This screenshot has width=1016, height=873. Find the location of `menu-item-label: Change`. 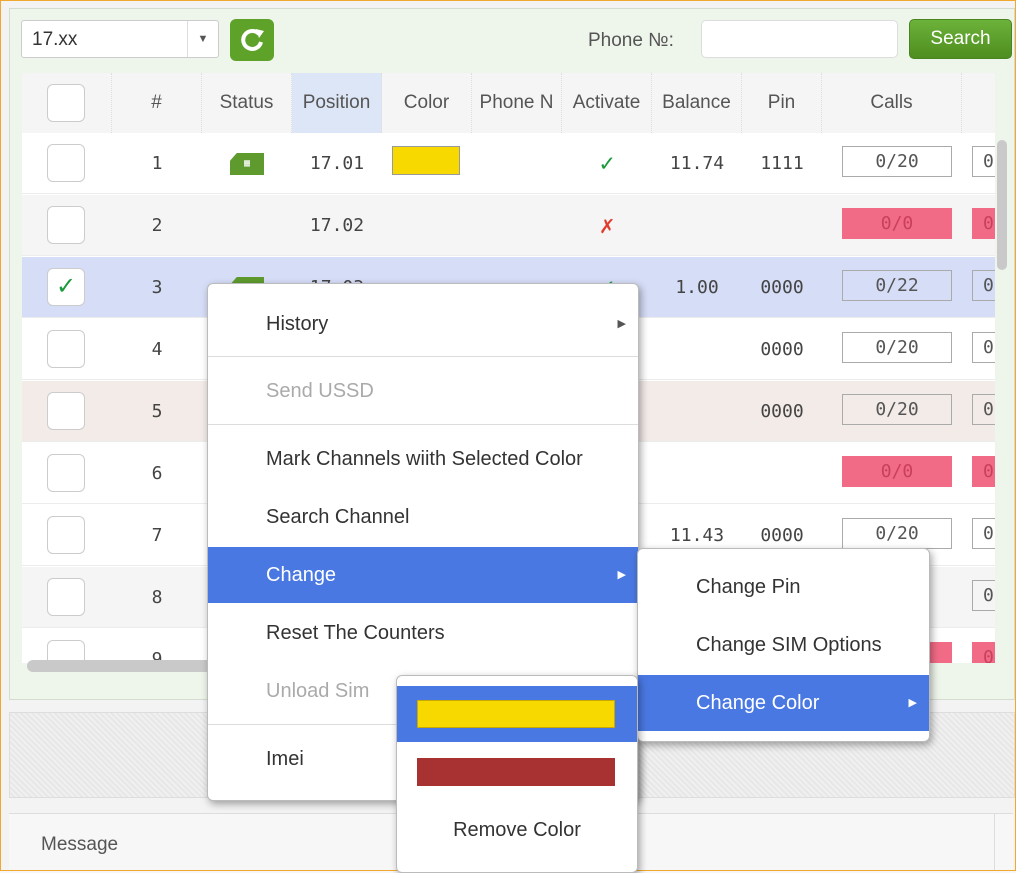

menu-item-label: Change is located at coordinates (301, 575).